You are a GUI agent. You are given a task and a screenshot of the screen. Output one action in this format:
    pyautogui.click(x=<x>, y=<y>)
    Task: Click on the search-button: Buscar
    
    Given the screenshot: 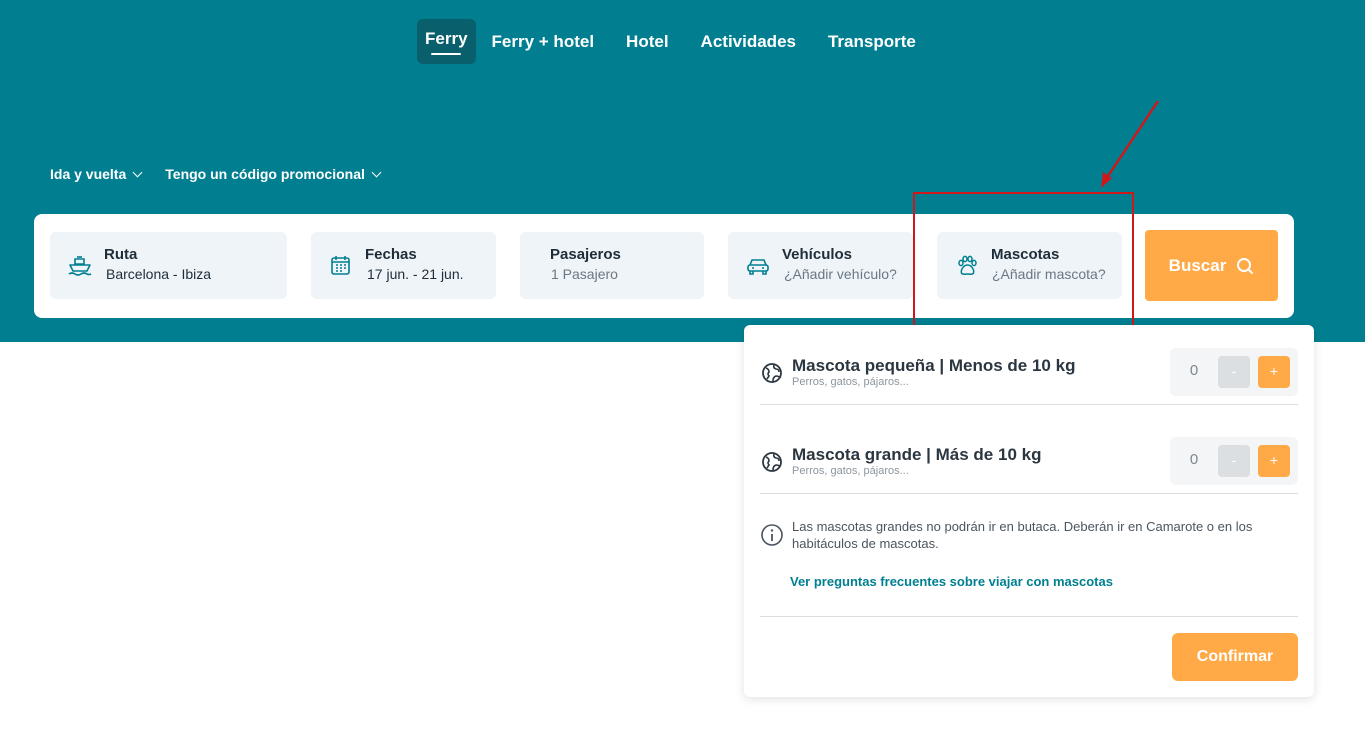 What is the action you would take?
    pyautogui.click(x=1211, y=265)
    